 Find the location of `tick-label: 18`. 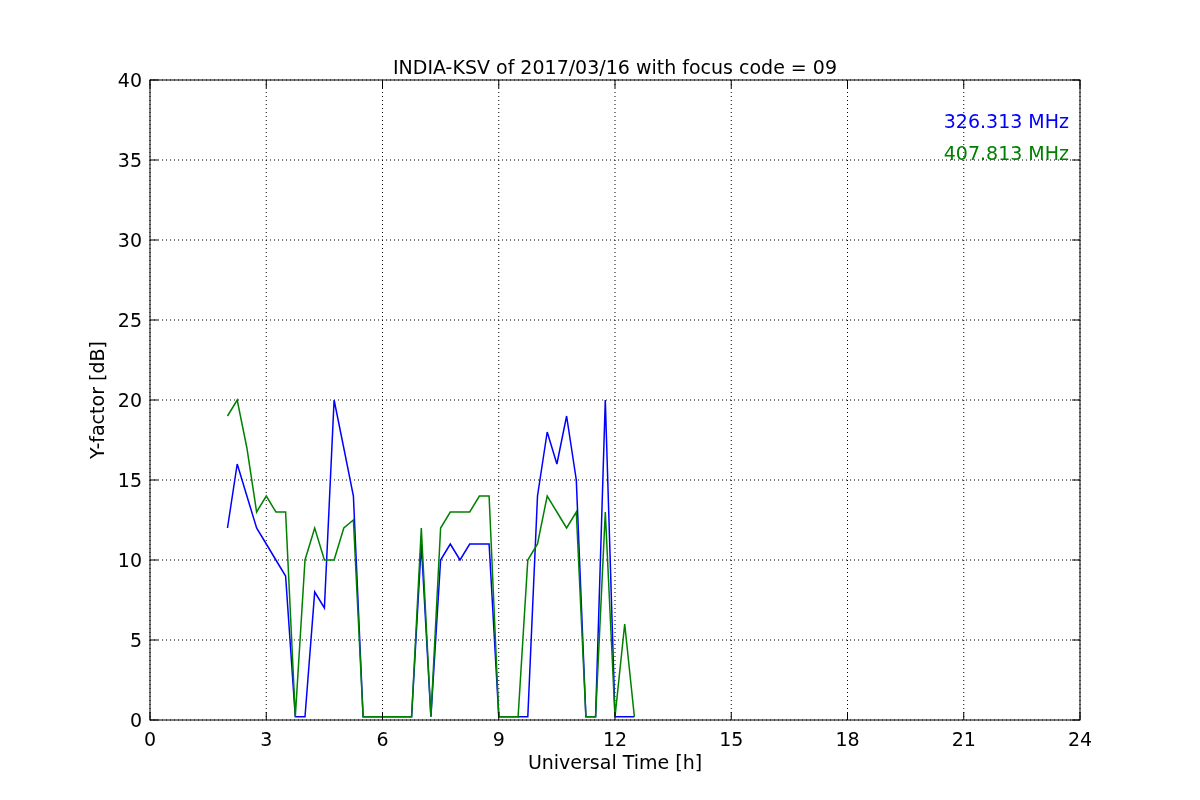

tick-label: 18 is located at coordinates (847, 739).